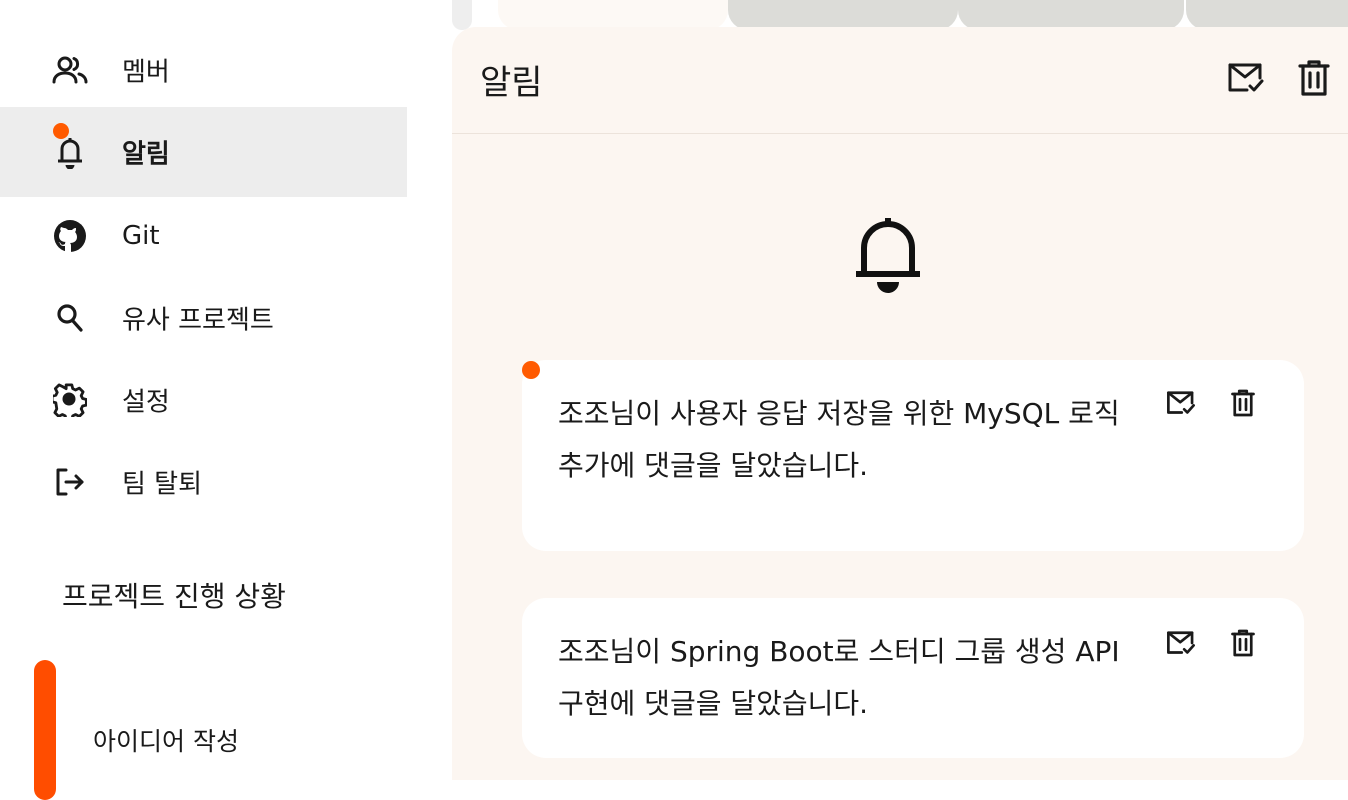 The image size is (1348, 800). Describe the element at coordinates (70, 318) in the screenshot. I see `search-icon` at that location.